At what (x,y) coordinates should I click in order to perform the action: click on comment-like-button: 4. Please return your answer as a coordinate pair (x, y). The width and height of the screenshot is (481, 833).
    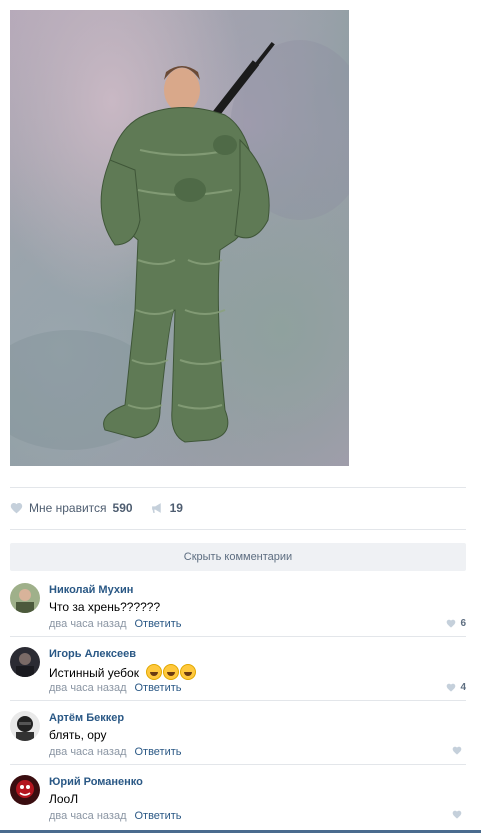
    Looking at the image, I should click on (456, 687).